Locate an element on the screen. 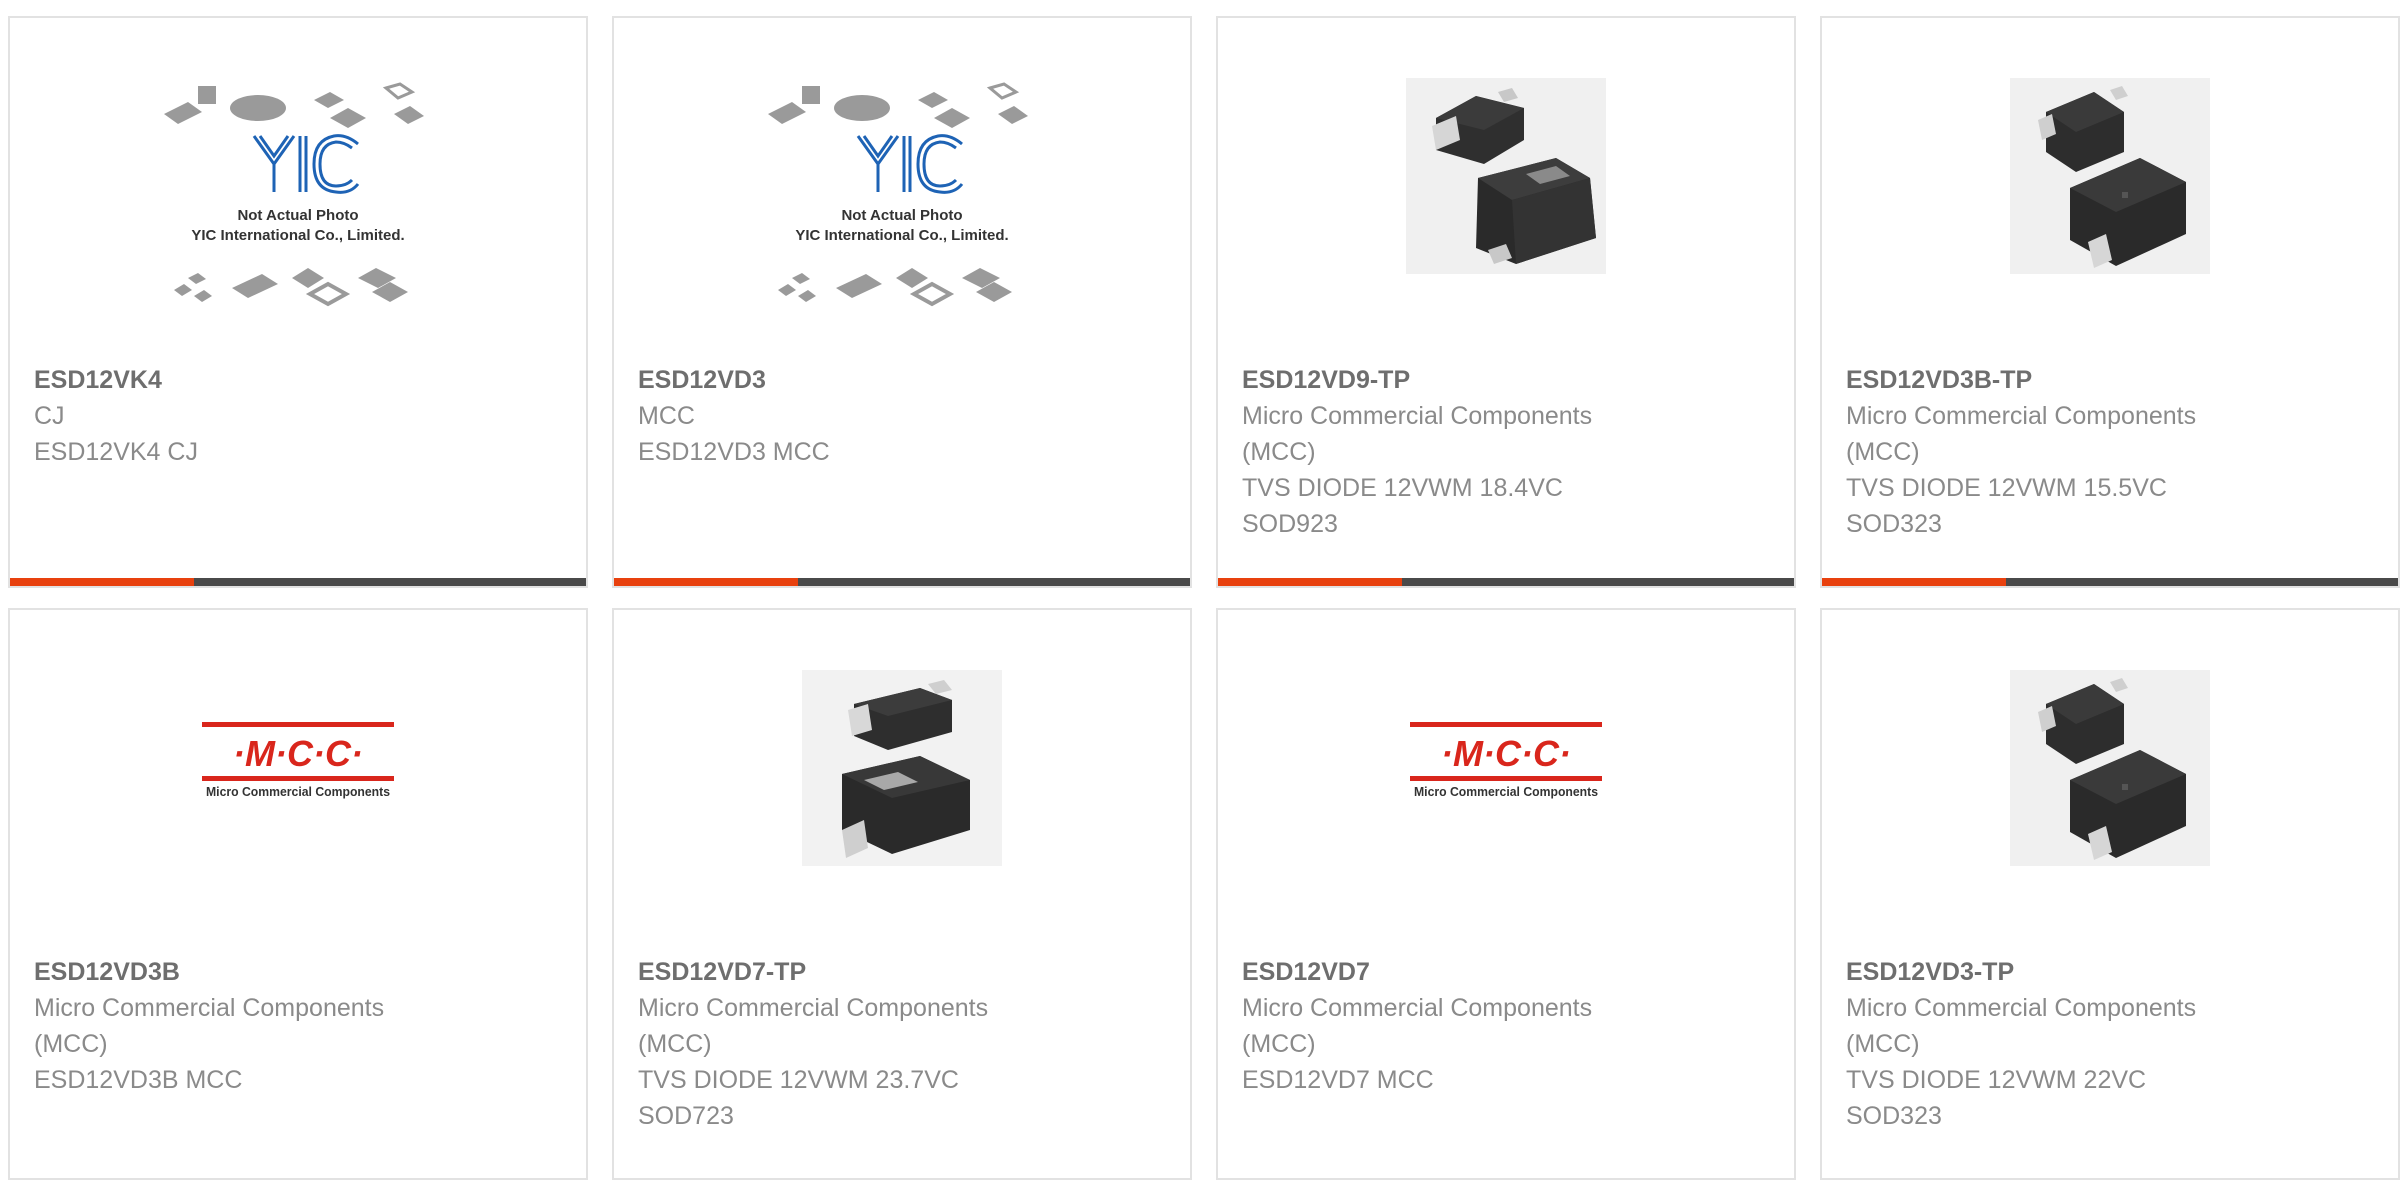 The height and width of the screenshot is (1180, 2400). product-detail-line: TVS DIODE 12VWM 23.7VC is located at coordinates (798, 1080).